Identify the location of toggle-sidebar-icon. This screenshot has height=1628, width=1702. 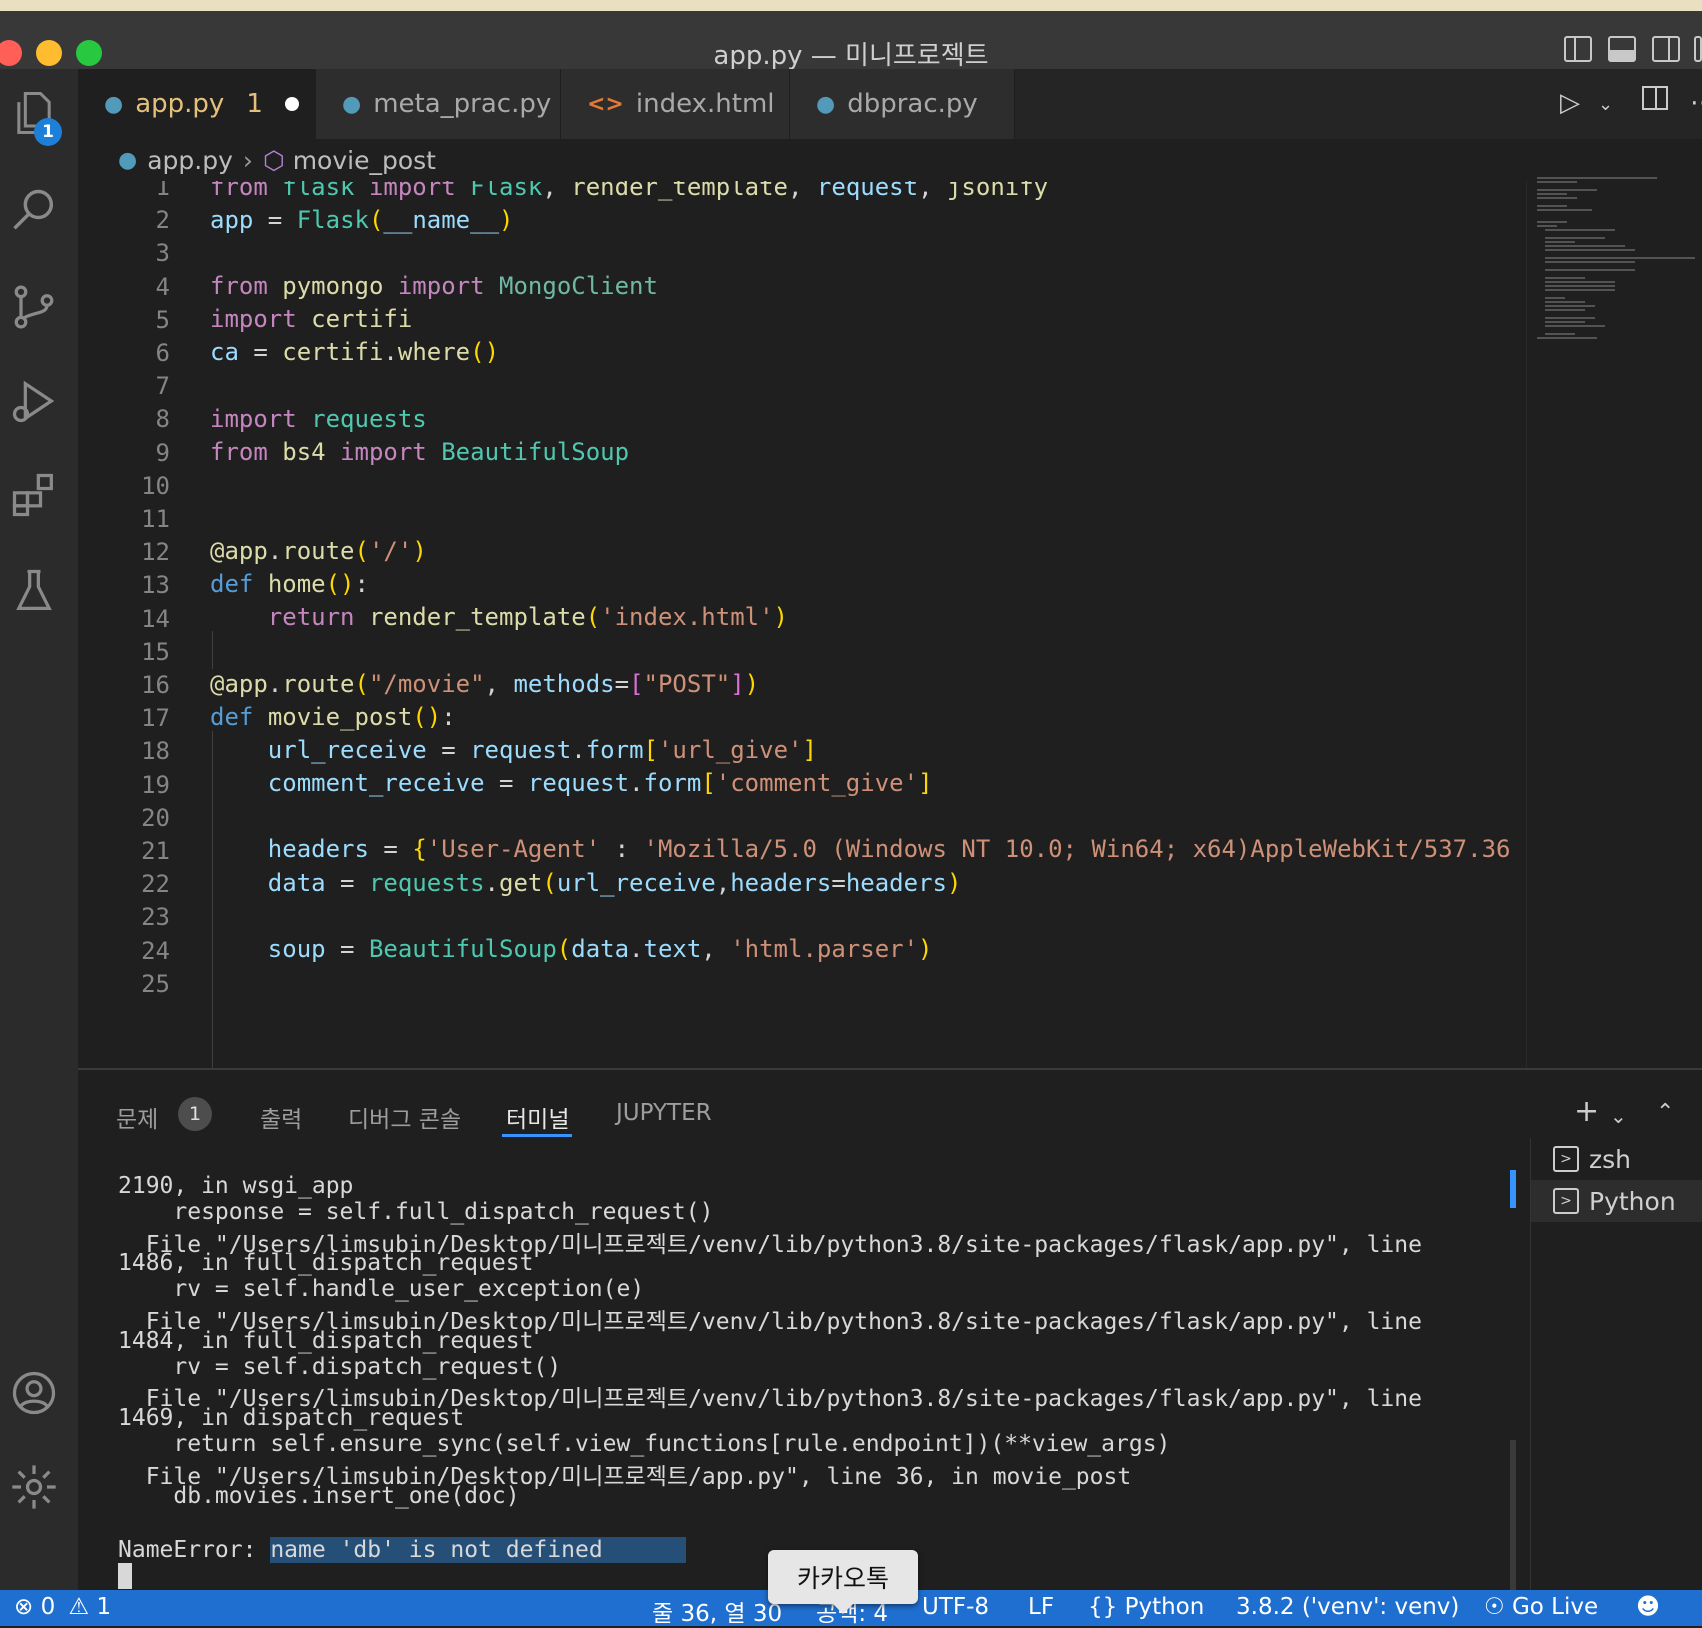
(1578, 49).